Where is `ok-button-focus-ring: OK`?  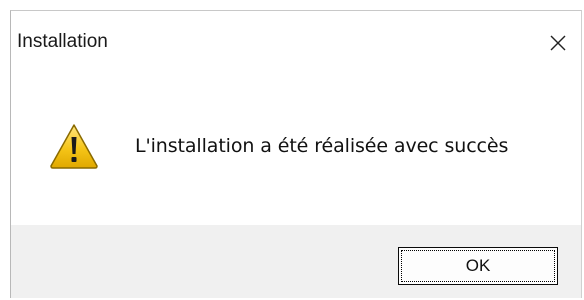 ok-button-focus-ring: OK is located at coordinates (478, 266).